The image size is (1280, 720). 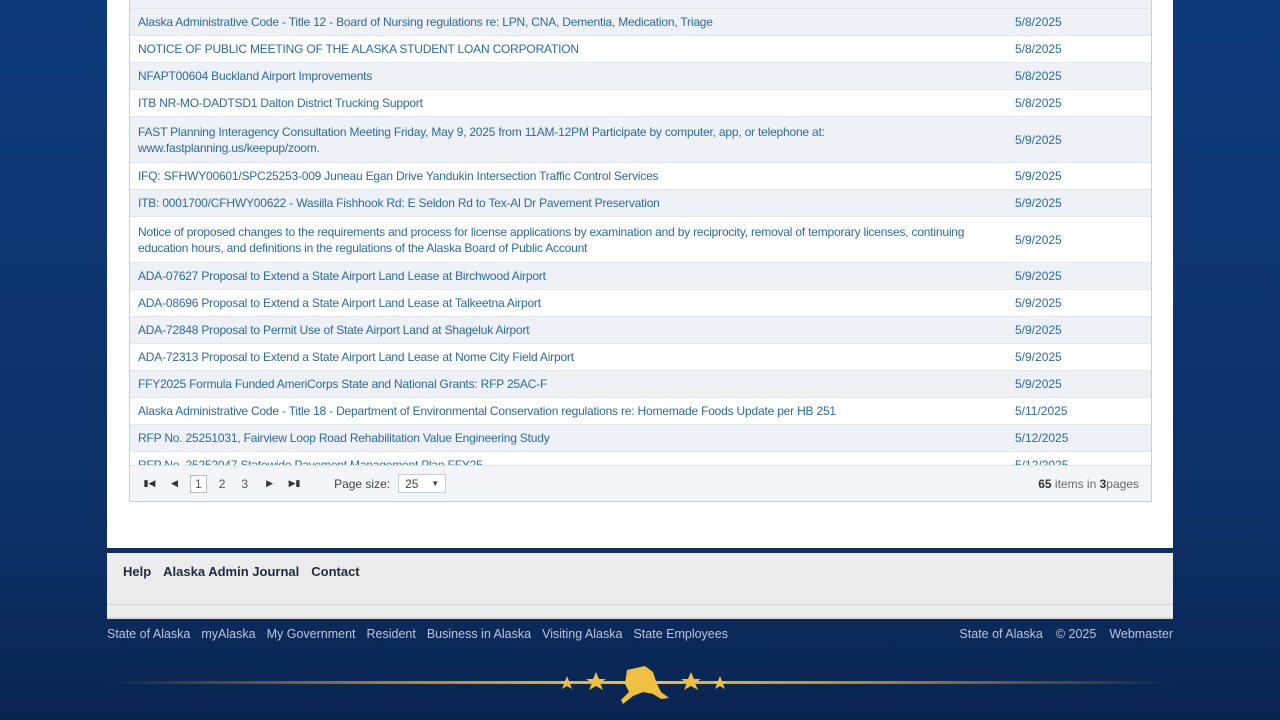 I want to click on prev-page-button: ◀, so click(x=174, y=483).